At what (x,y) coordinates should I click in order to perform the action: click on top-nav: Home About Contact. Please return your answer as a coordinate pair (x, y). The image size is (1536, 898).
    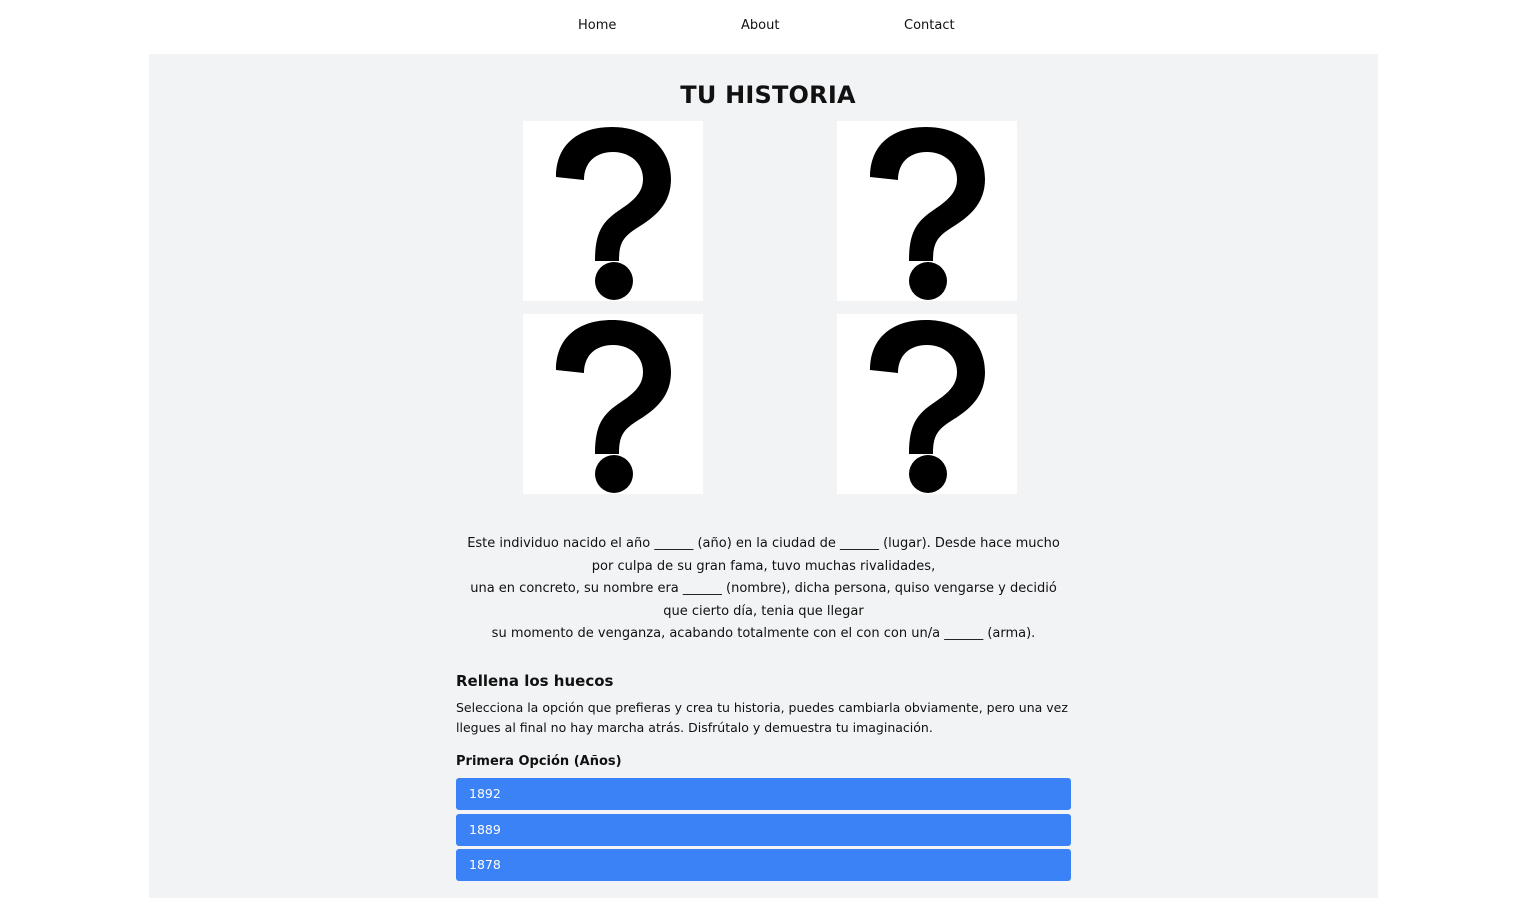
    Looking at the image, I should click on (768, 27).